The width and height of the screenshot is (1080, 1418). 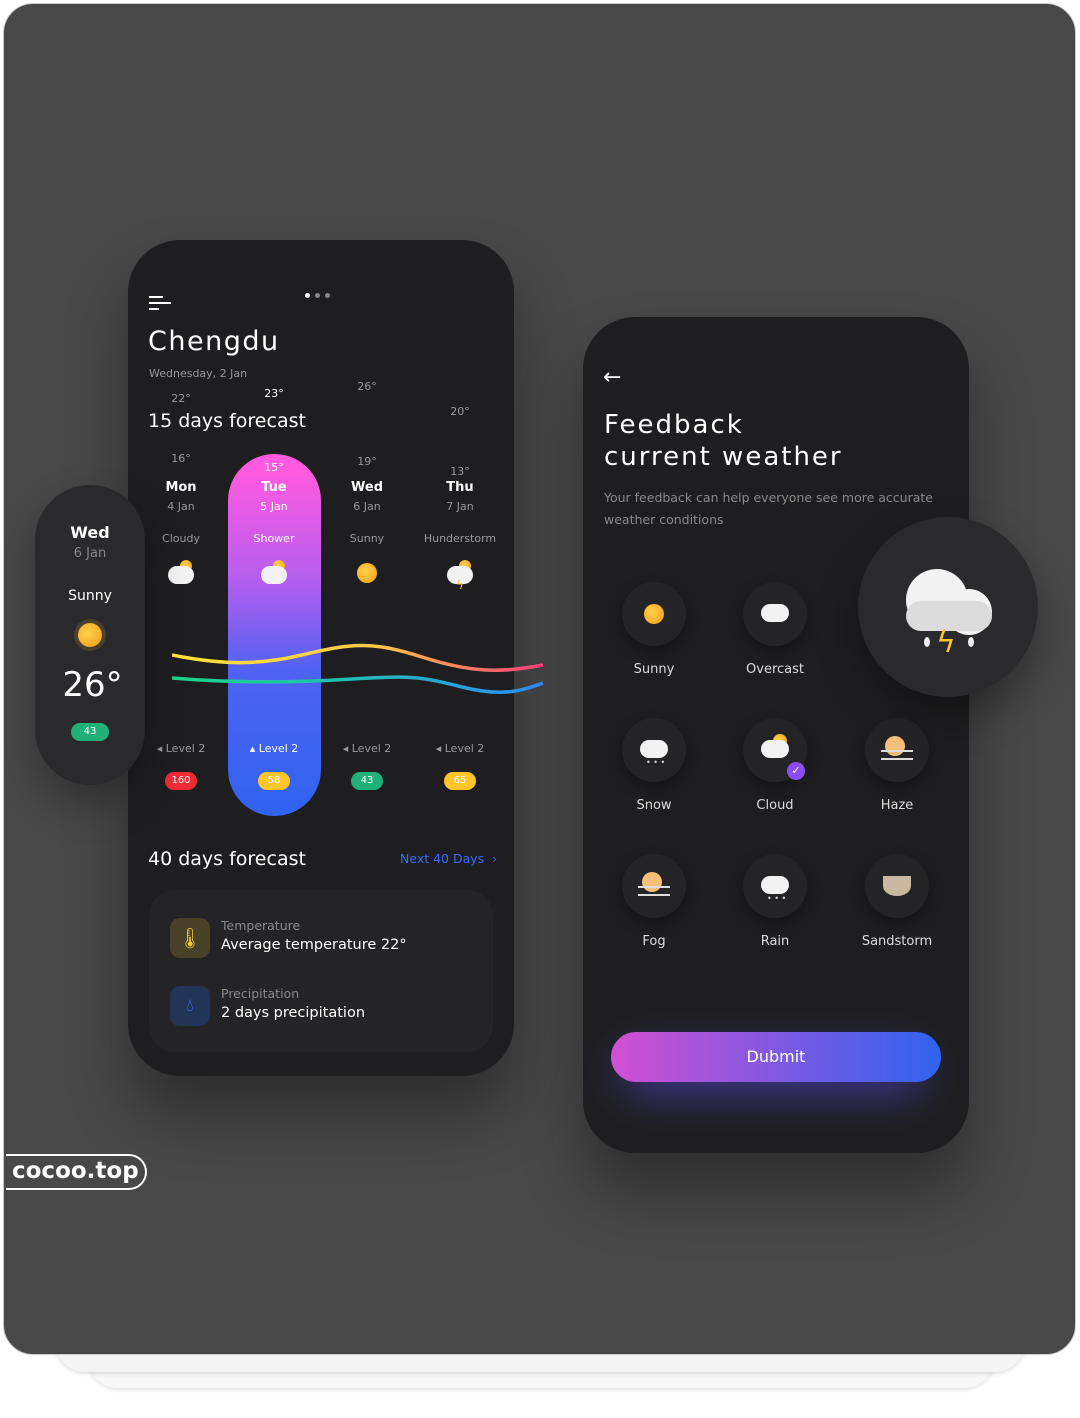 I want to click on section-title: 15 days forecast, so click(x=227, y=421).